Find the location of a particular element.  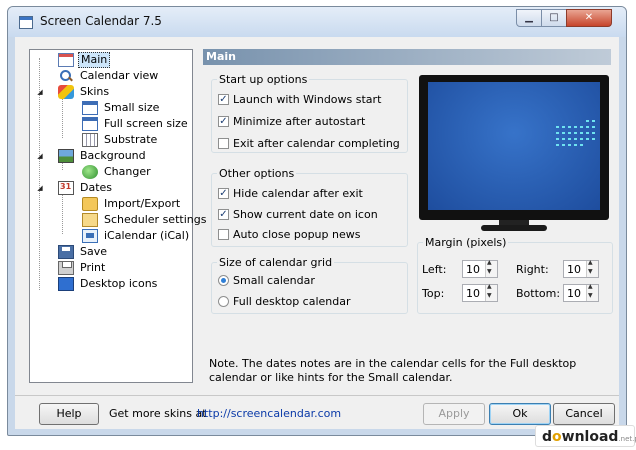

watermark-text: o is located at coordinates (557, 437).